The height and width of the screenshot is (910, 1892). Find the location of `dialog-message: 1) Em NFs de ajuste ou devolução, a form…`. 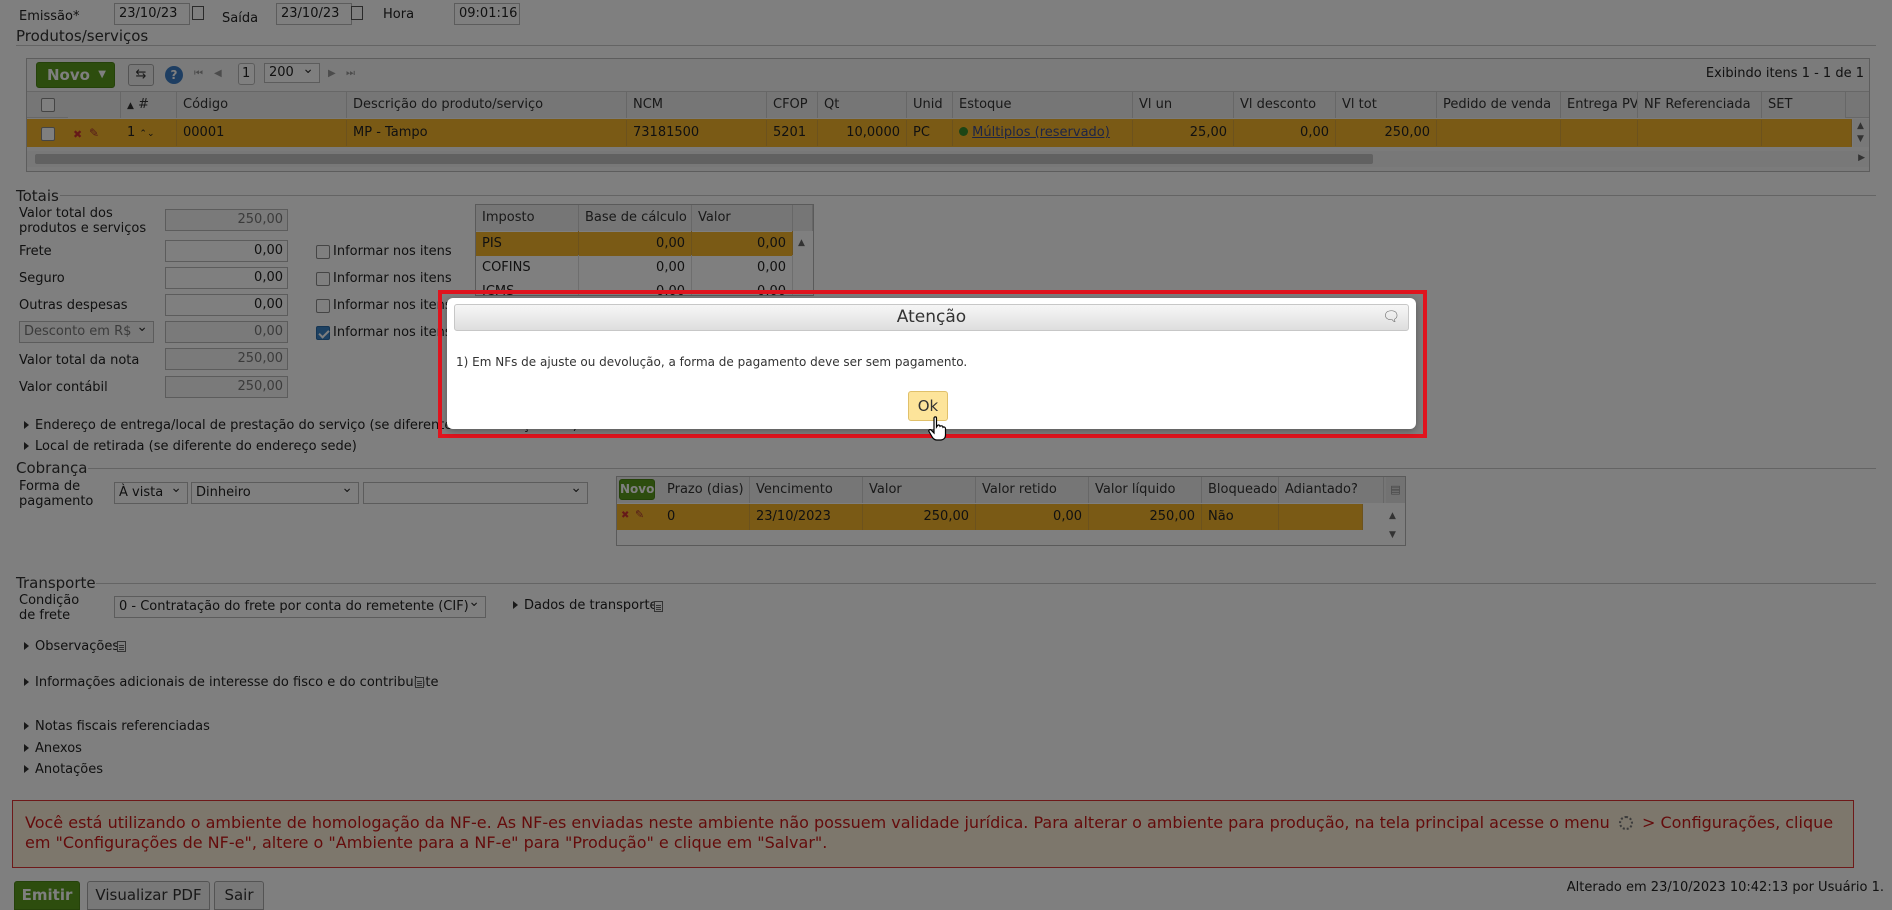

dialog-message: 1) Em NFs de ajuste ou devolução, a form… is located at coordinates (712, 362).